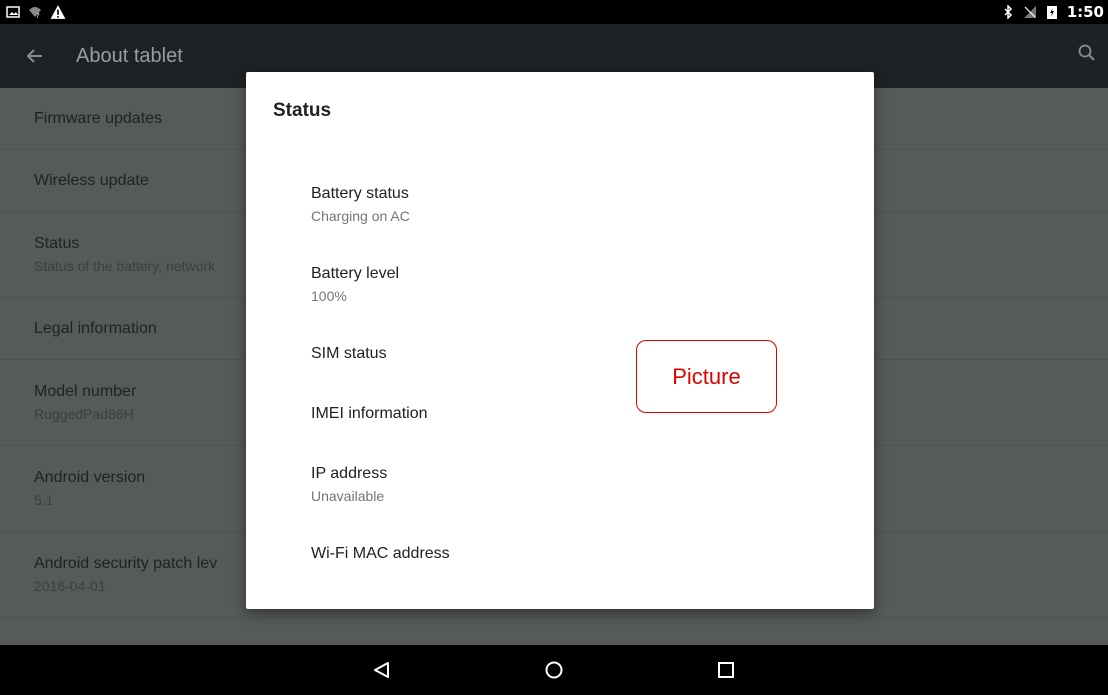  I want to click on picture-annotation: Picture, so click(706, 376).